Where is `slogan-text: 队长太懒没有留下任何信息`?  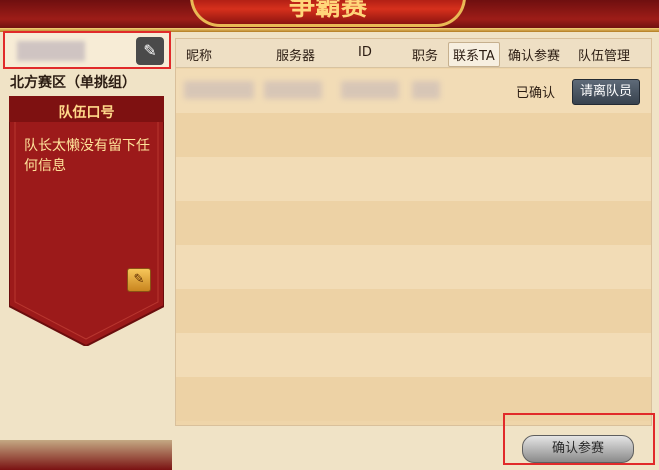 slogan-text: 队长太懒没有留下任何信息 is located at coordinates (87, 156).